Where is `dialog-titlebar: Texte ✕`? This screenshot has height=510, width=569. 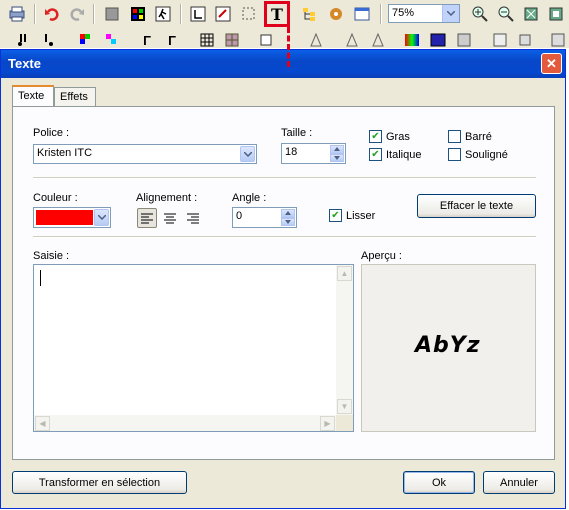
dialog-titlebar: Texte ✕ is located at coordinates (283, 64).